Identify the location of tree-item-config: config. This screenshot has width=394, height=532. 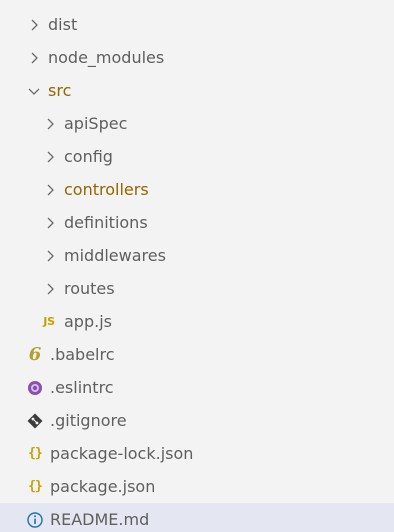
(197, 156).